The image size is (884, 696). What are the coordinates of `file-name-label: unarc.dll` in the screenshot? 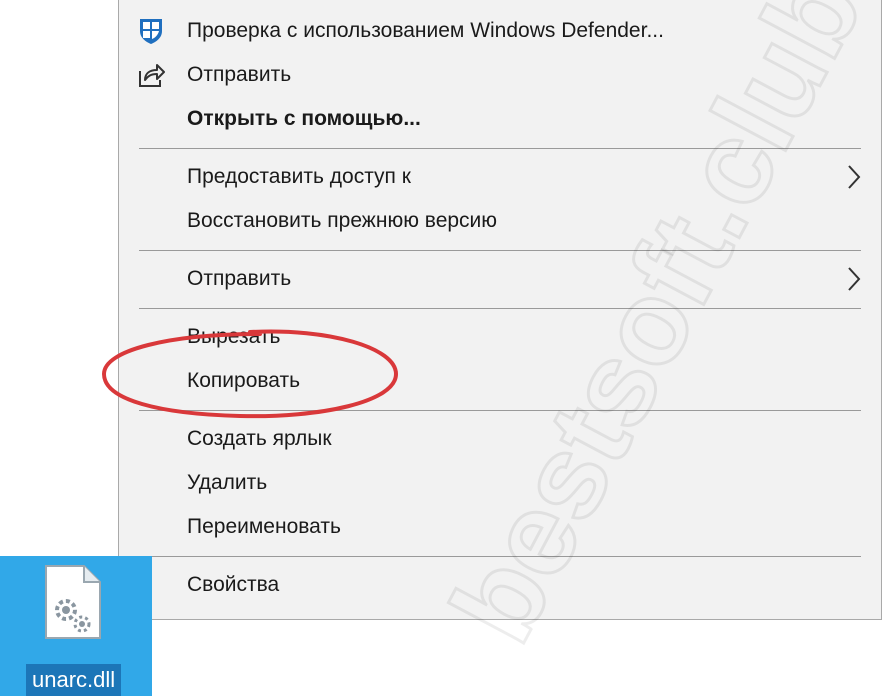 It's located at (74, 680).